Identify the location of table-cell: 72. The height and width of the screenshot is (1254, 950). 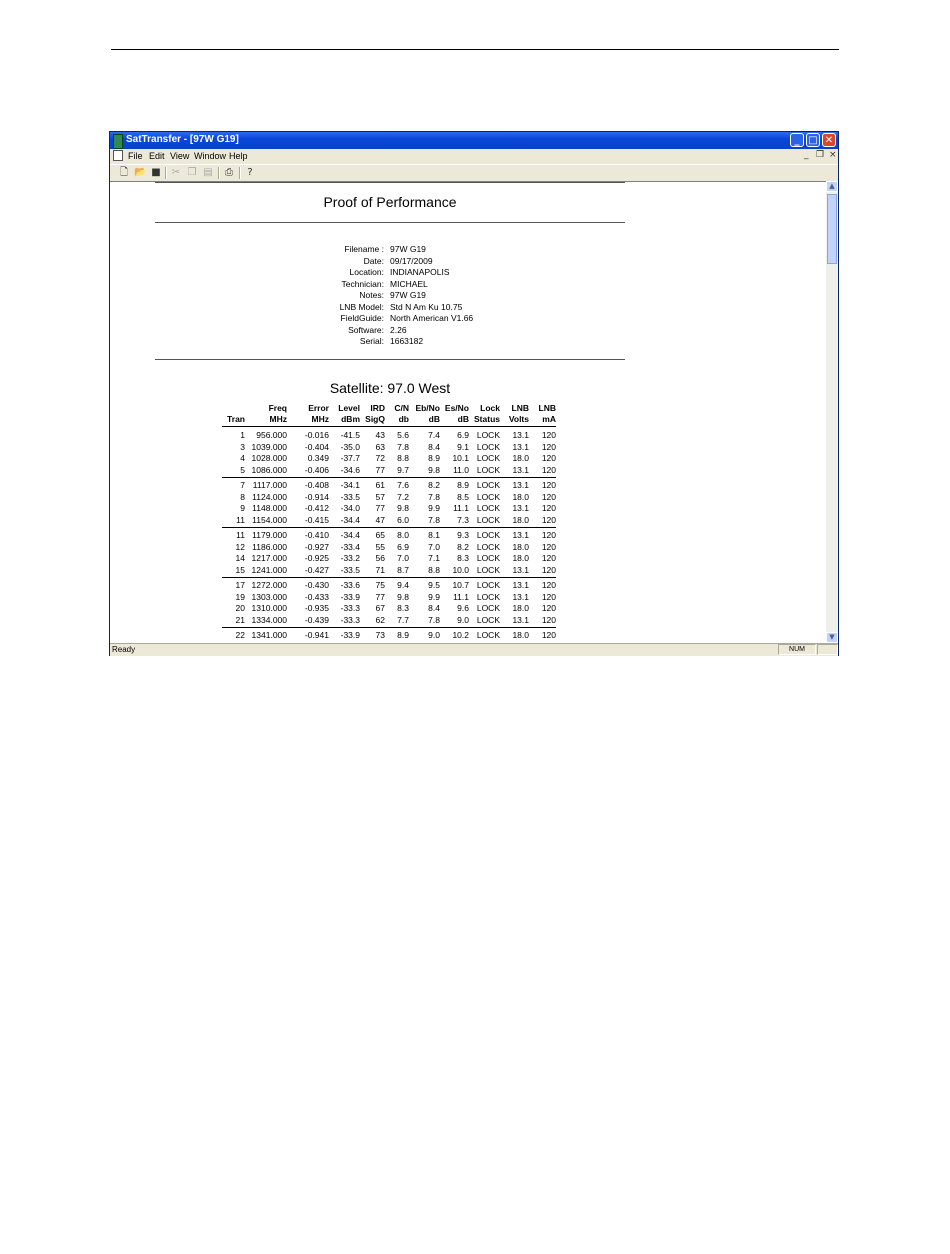
(380, 458).